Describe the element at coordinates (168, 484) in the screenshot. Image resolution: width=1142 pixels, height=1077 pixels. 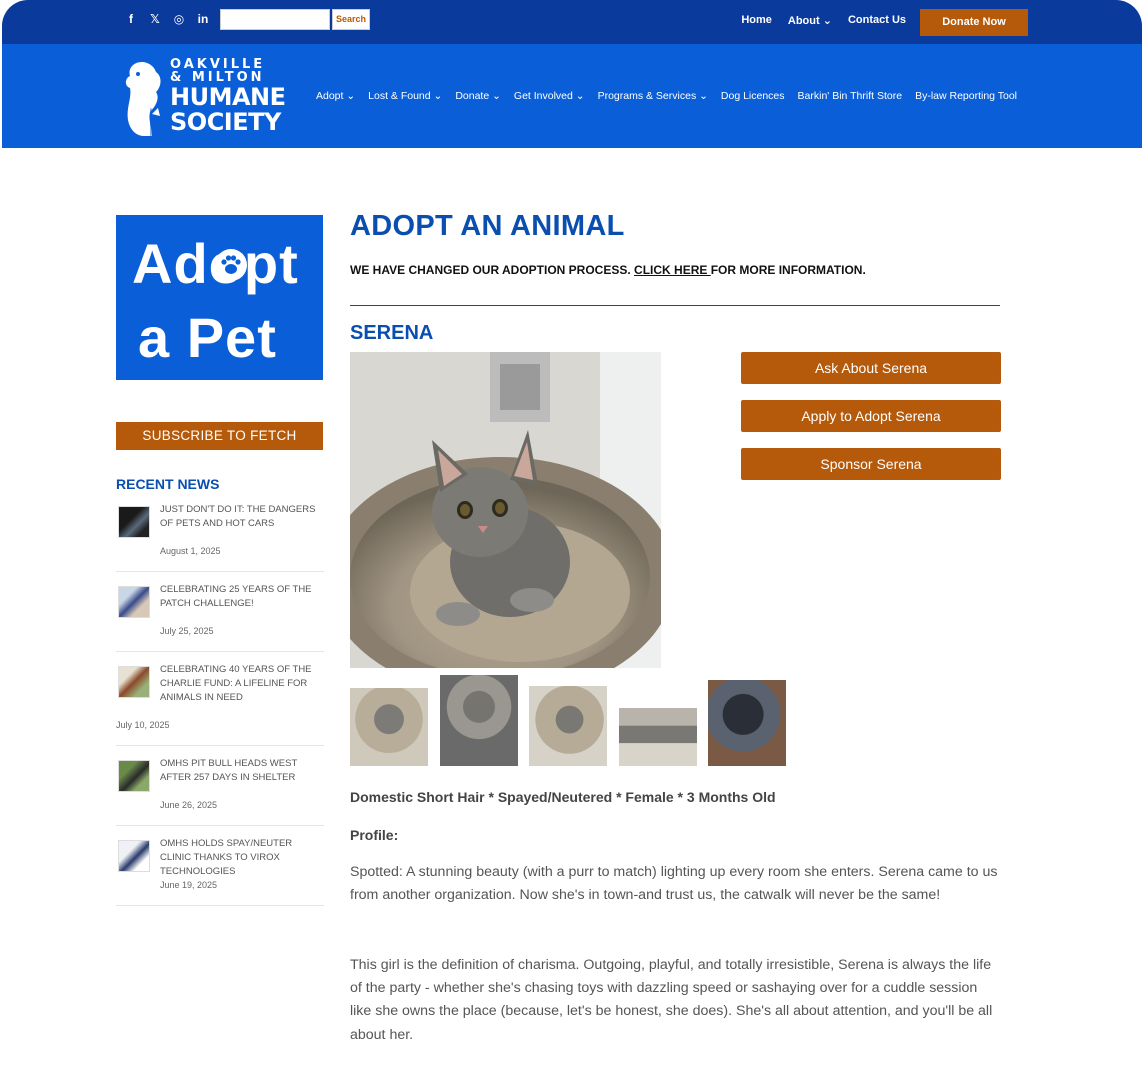
I see `recent-news-heading: RECENT NEWS` at that location.